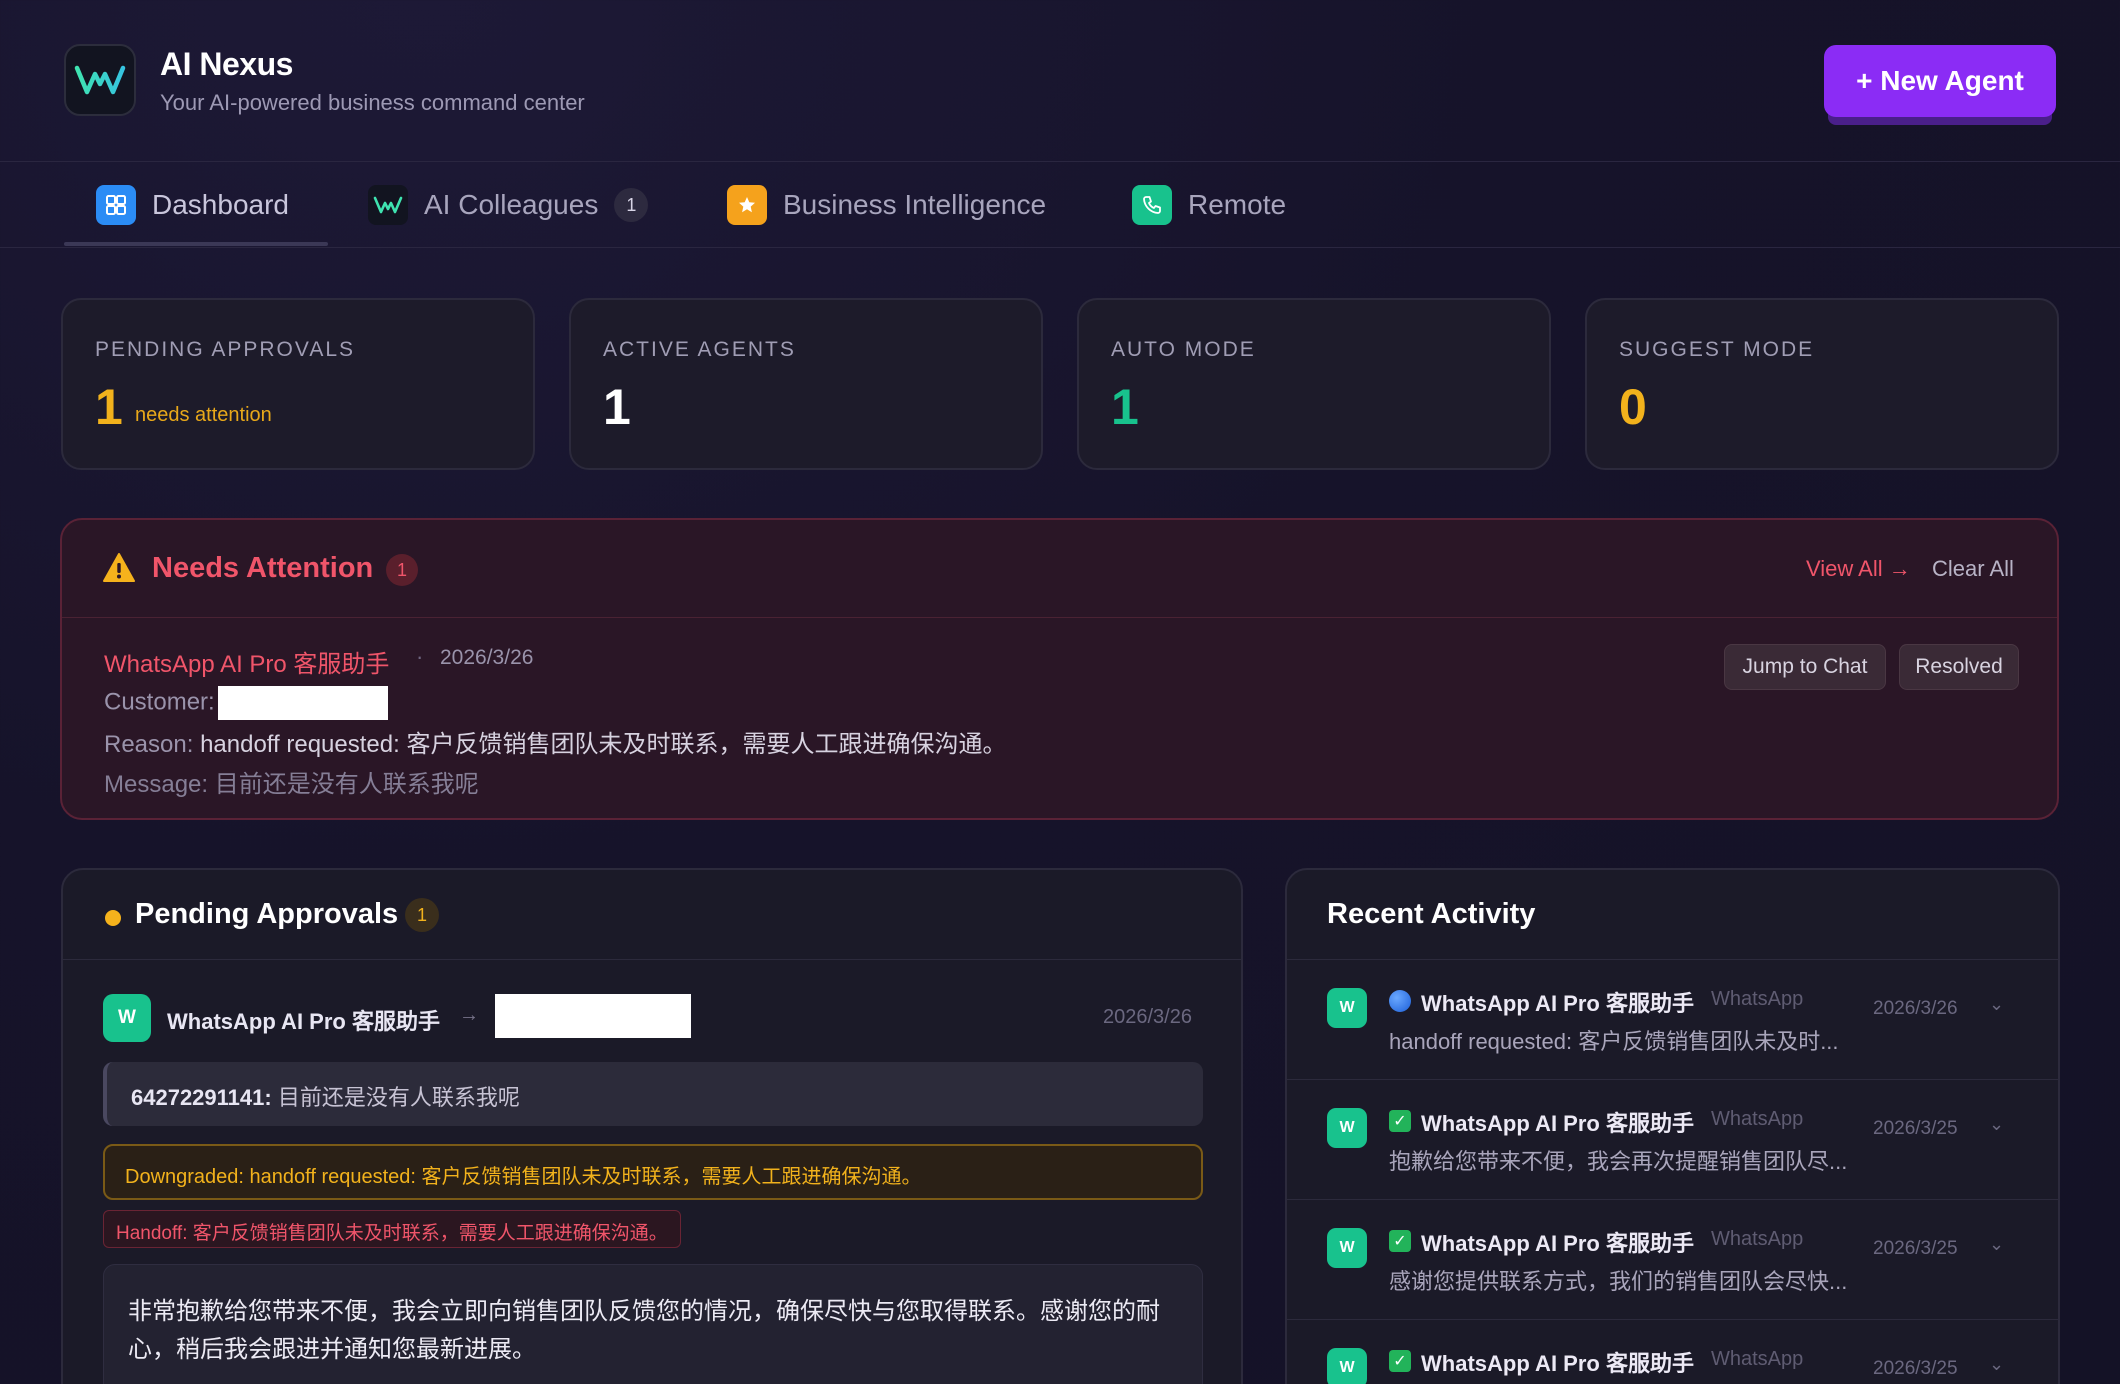 This screenshot has width=2120, height=1384. What do you see at coordinates (1152, 205) in the screenshot?
I see `phone-icon` at bounding box center [1152, 205].